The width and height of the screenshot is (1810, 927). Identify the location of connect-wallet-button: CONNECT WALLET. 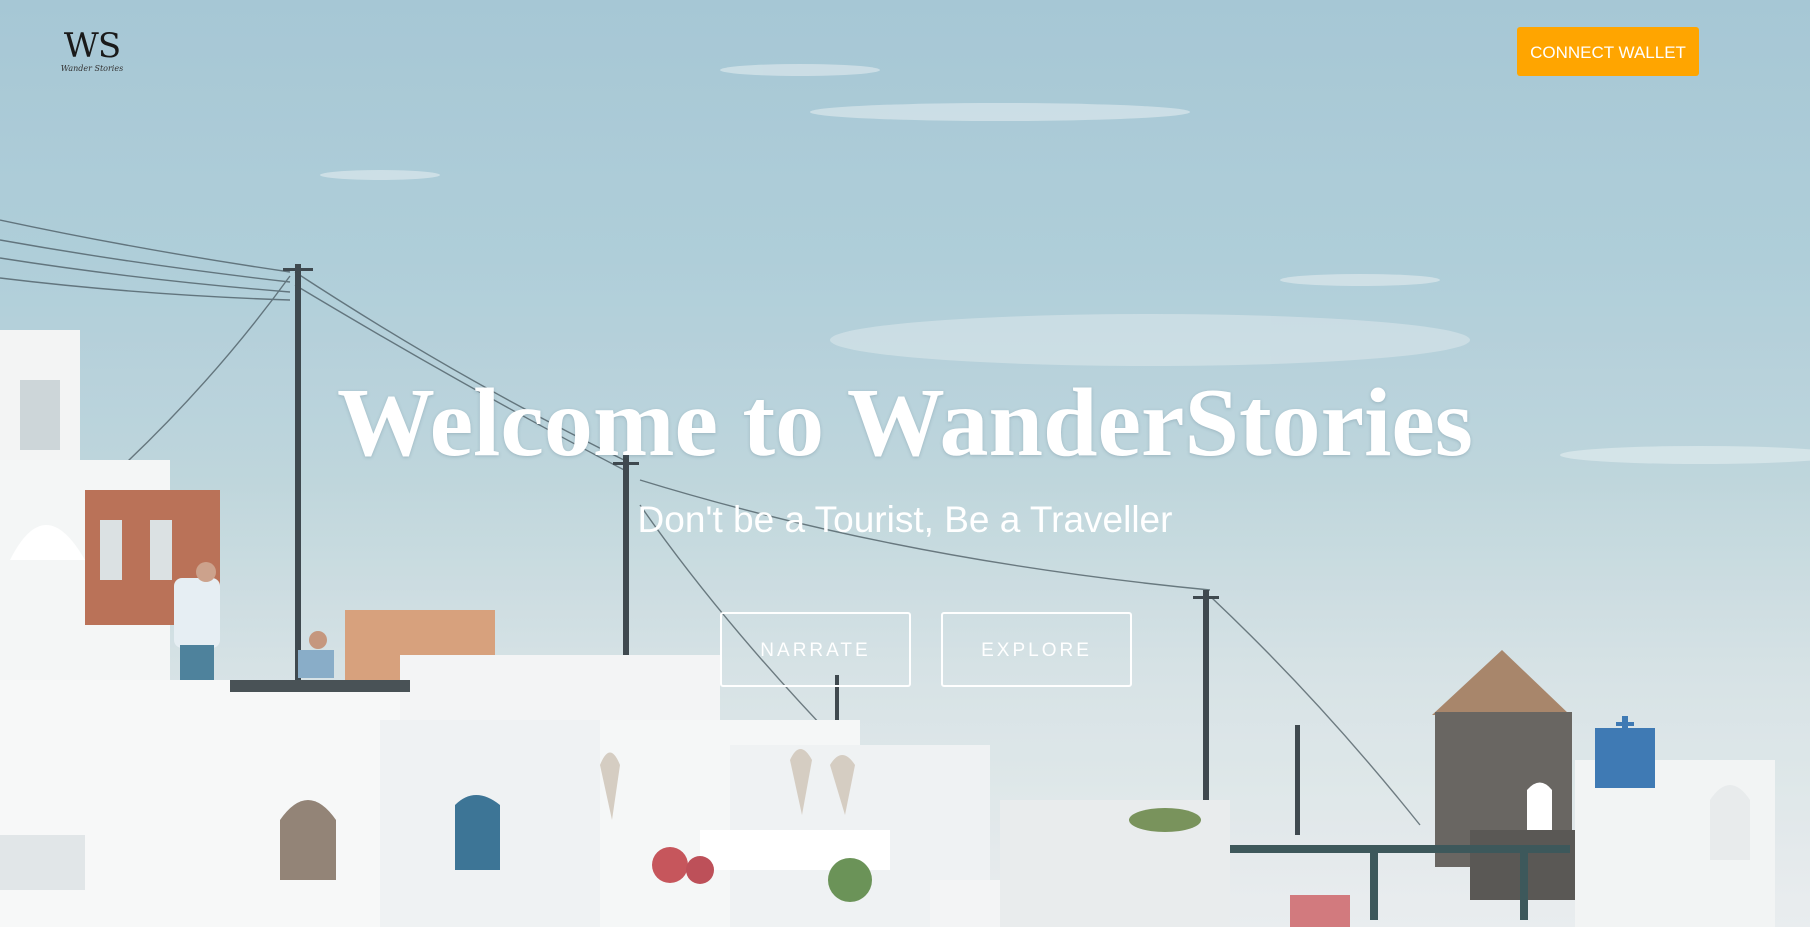
(1608, 51).